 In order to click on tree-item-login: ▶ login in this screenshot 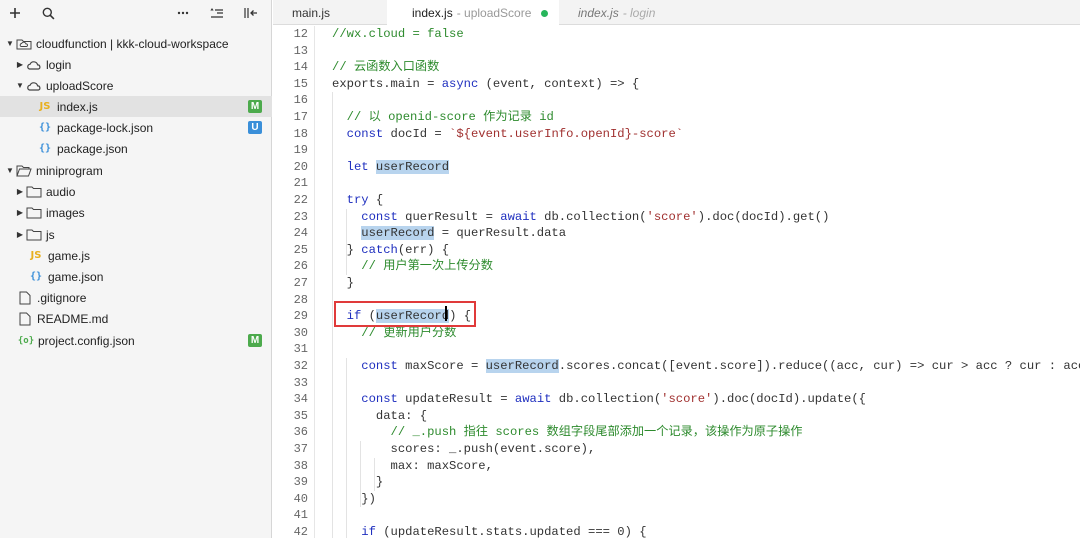, I will do `click(136, 64)`.